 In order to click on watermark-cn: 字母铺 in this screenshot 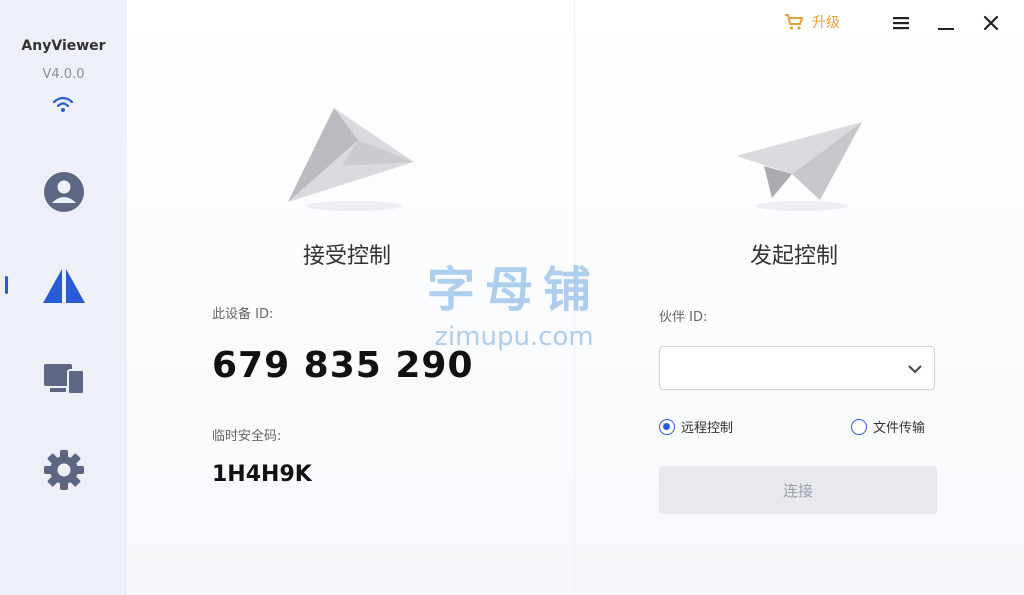, I will do `click(513, 290)`.